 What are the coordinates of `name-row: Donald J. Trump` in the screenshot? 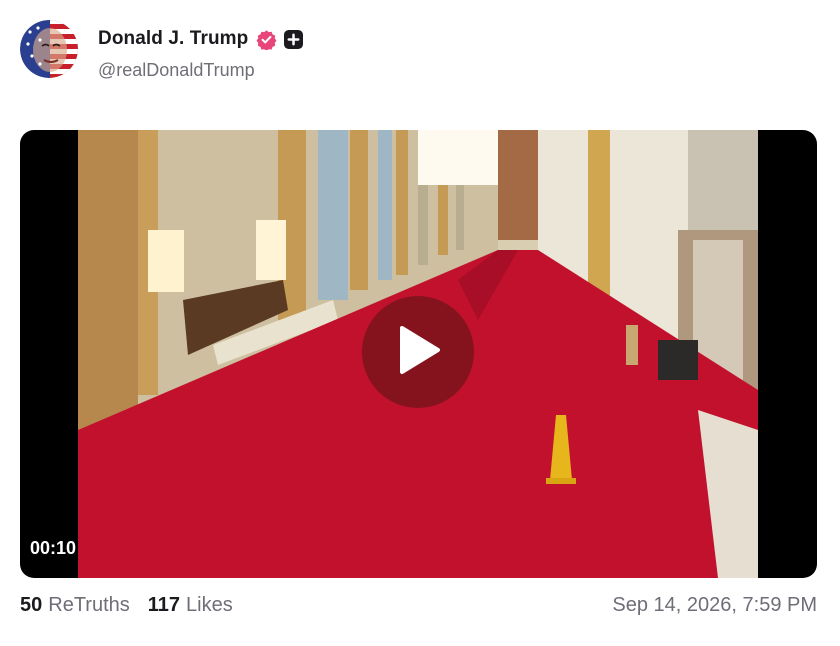 It's located at (201, 39).